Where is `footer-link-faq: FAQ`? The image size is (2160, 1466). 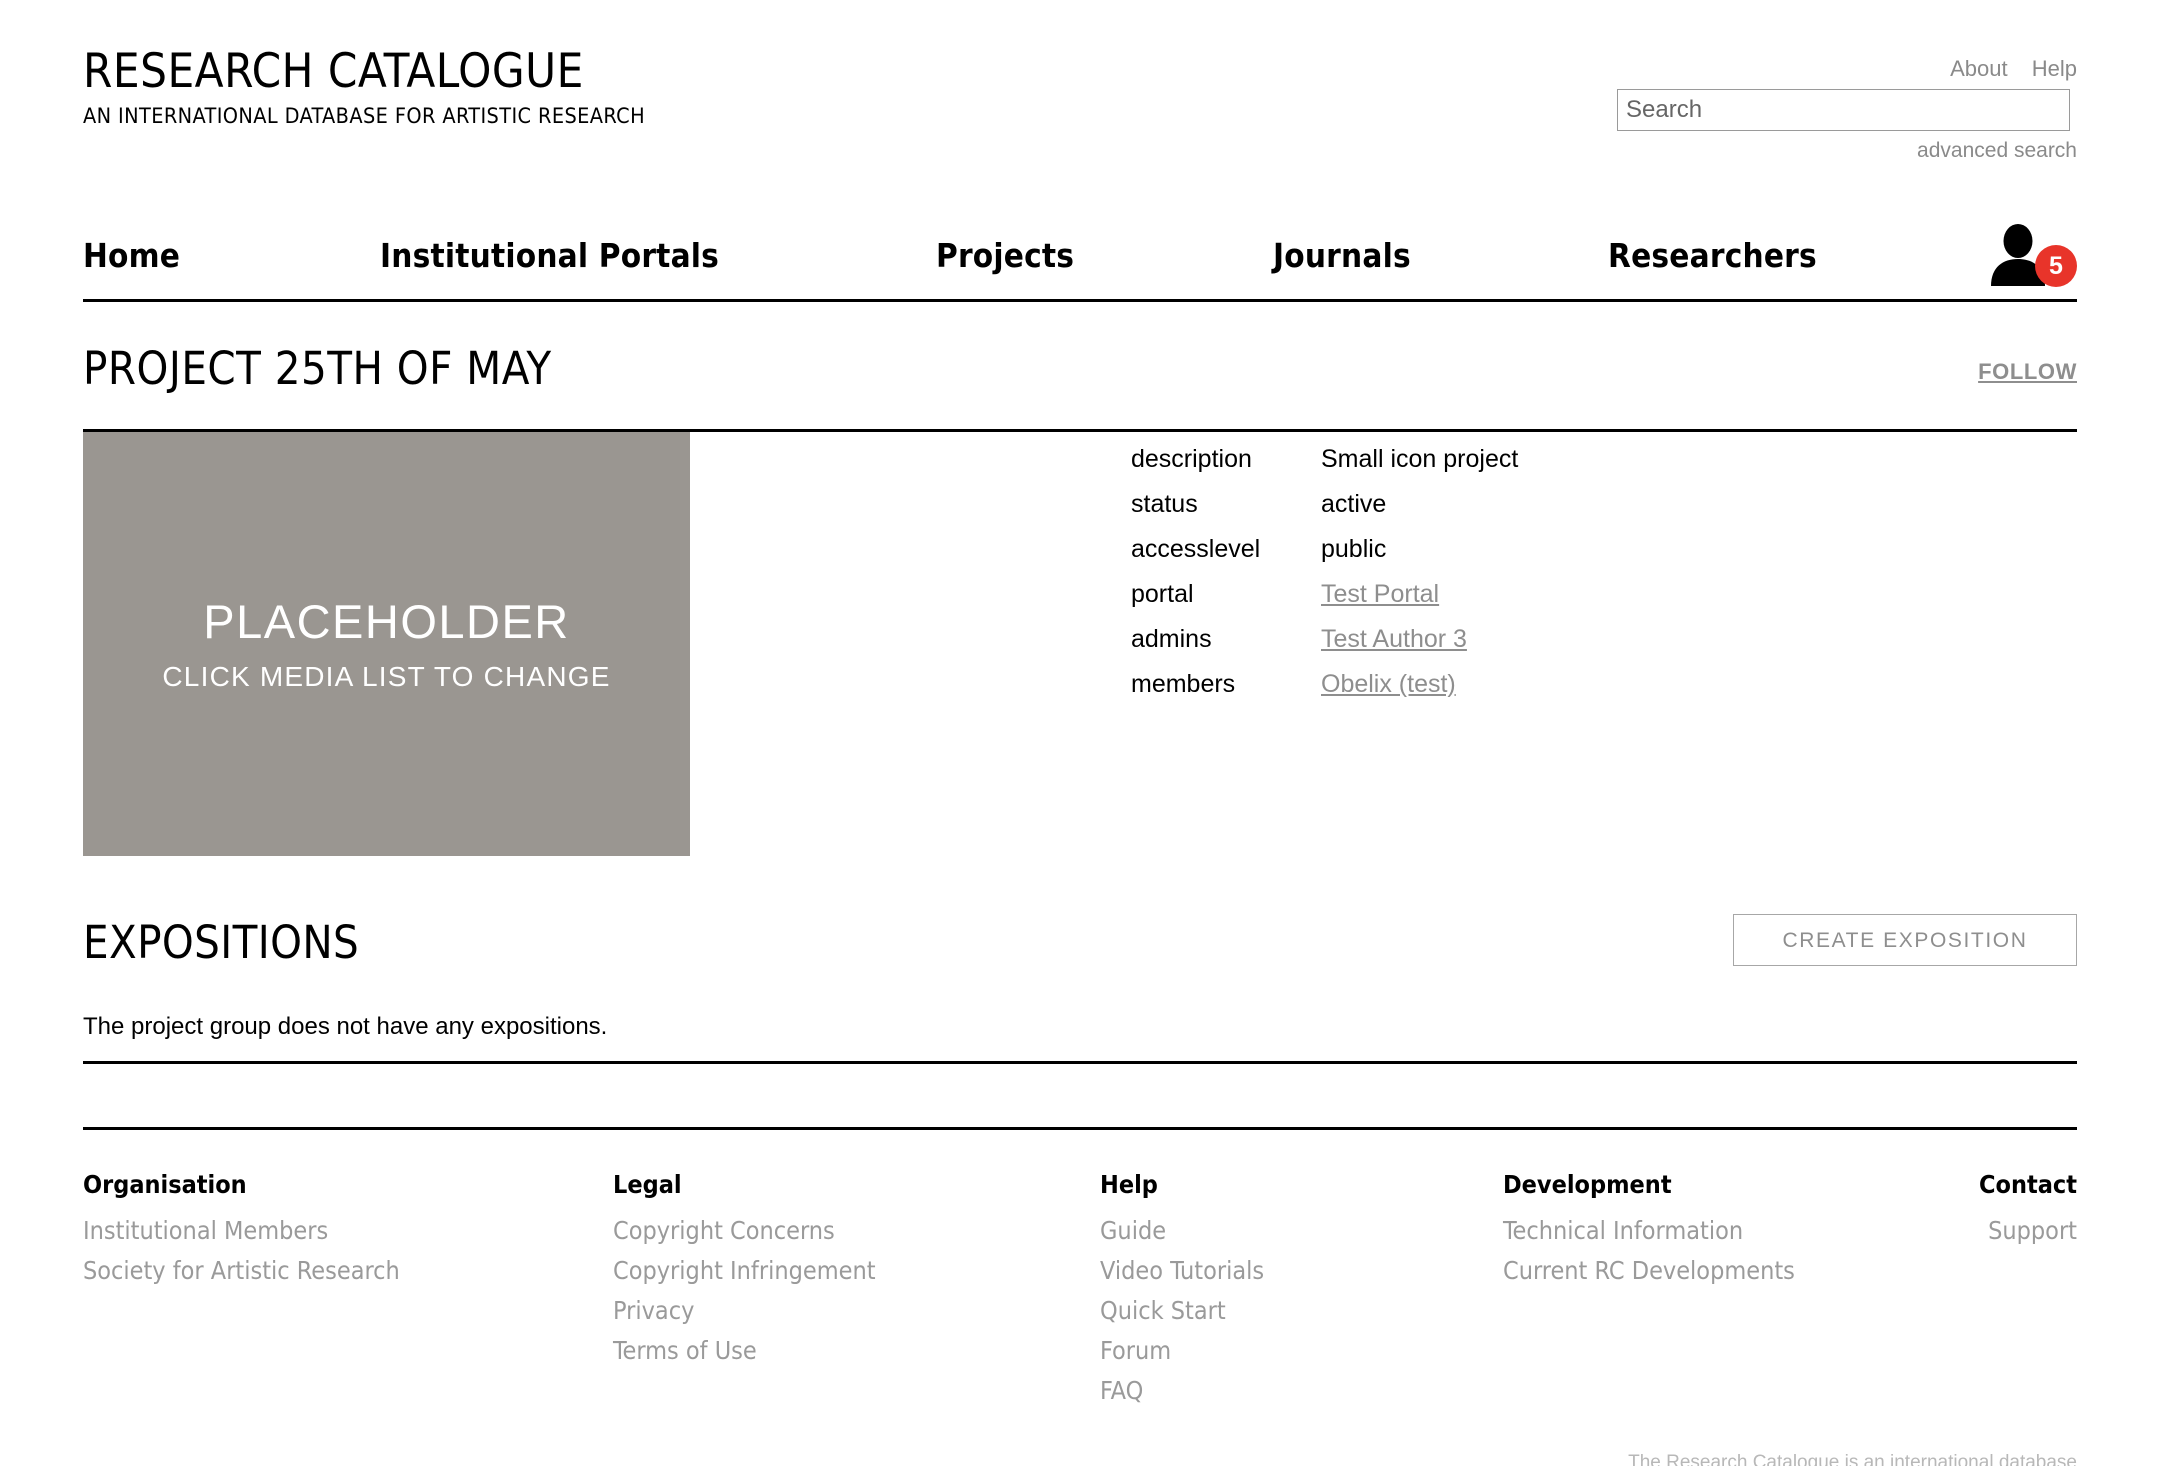
footer-link-faq: FAQ is located at coordinates (1182, 1391).